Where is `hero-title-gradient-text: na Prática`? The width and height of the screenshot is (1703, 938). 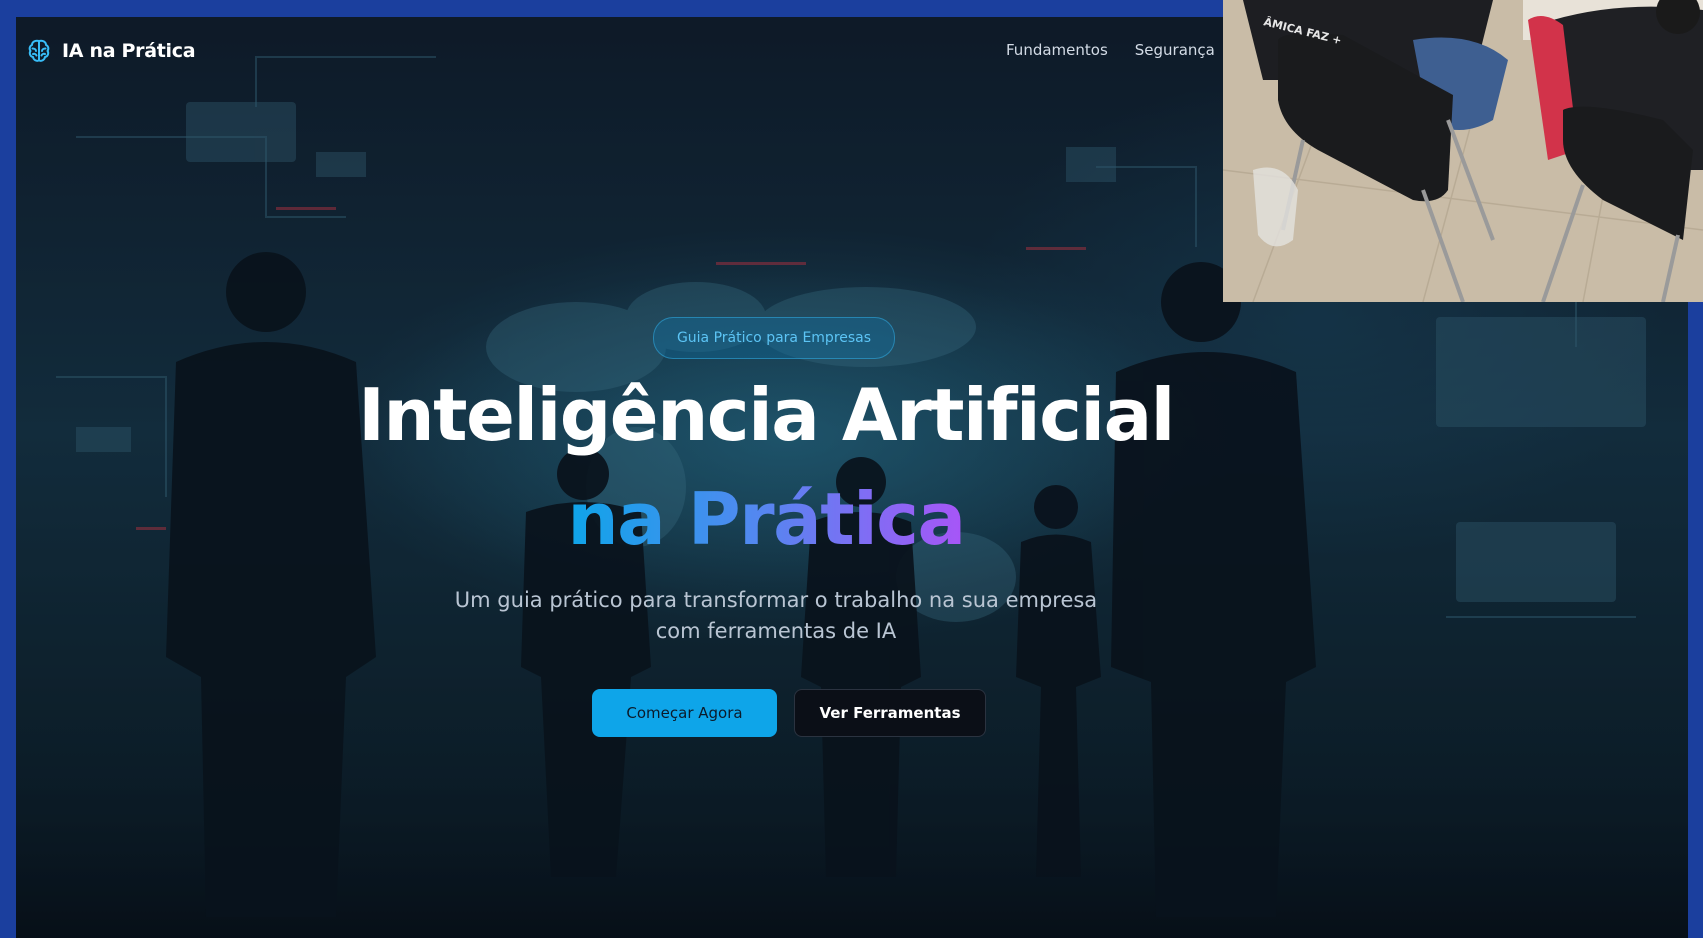 hero-title-gradient-text: na Prática is located at coordinates (766, 519).